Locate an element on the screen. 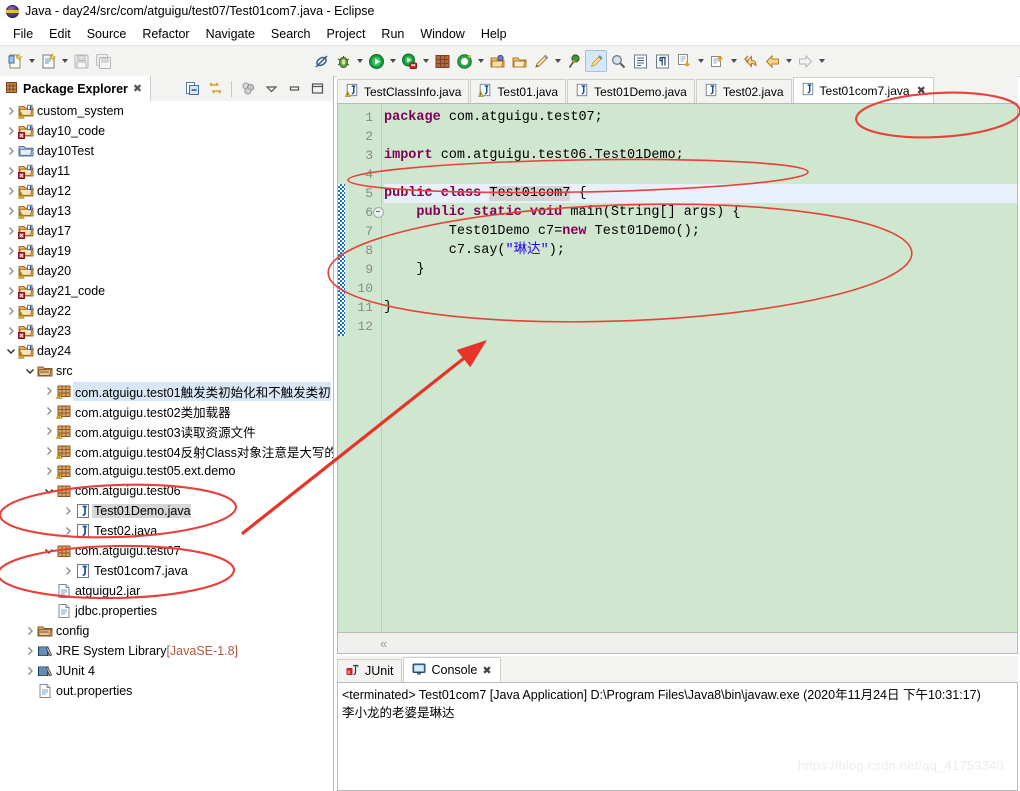  tree-row: JUnit 4 is located at coordinates (166, 671).